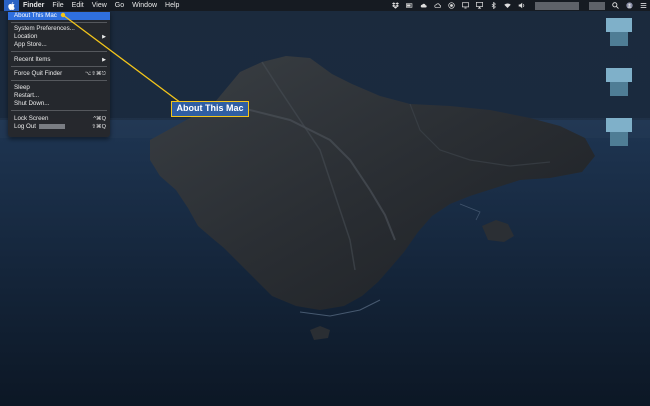  What do you see at coordinates (59, 60) in the screenshot?
I see `menu-item-recent-items: Recent Items ▶` at bounding box center [59, 60].